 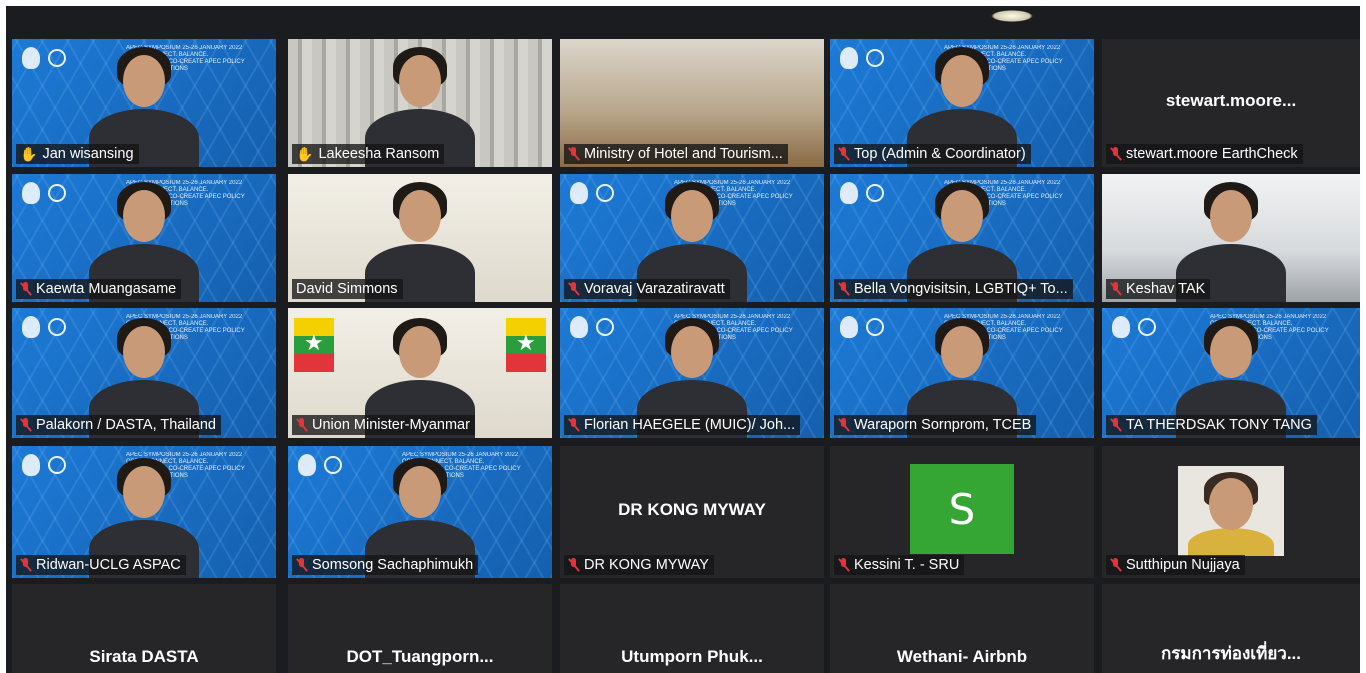 What do you see at coordinates (314, 345) in the screenshot?
I see `myanmar-flag` at bounding box center [314, 345].